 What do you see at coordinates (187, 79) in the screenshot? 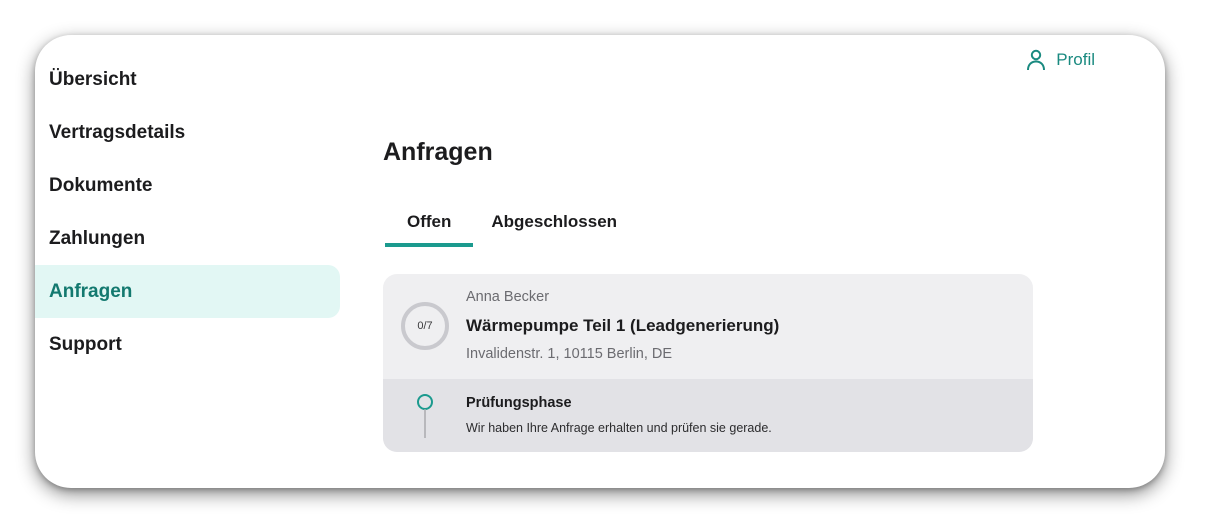
I see `sidebar-item-uebersicht: Übersicht` at bounding box center [187, 79].